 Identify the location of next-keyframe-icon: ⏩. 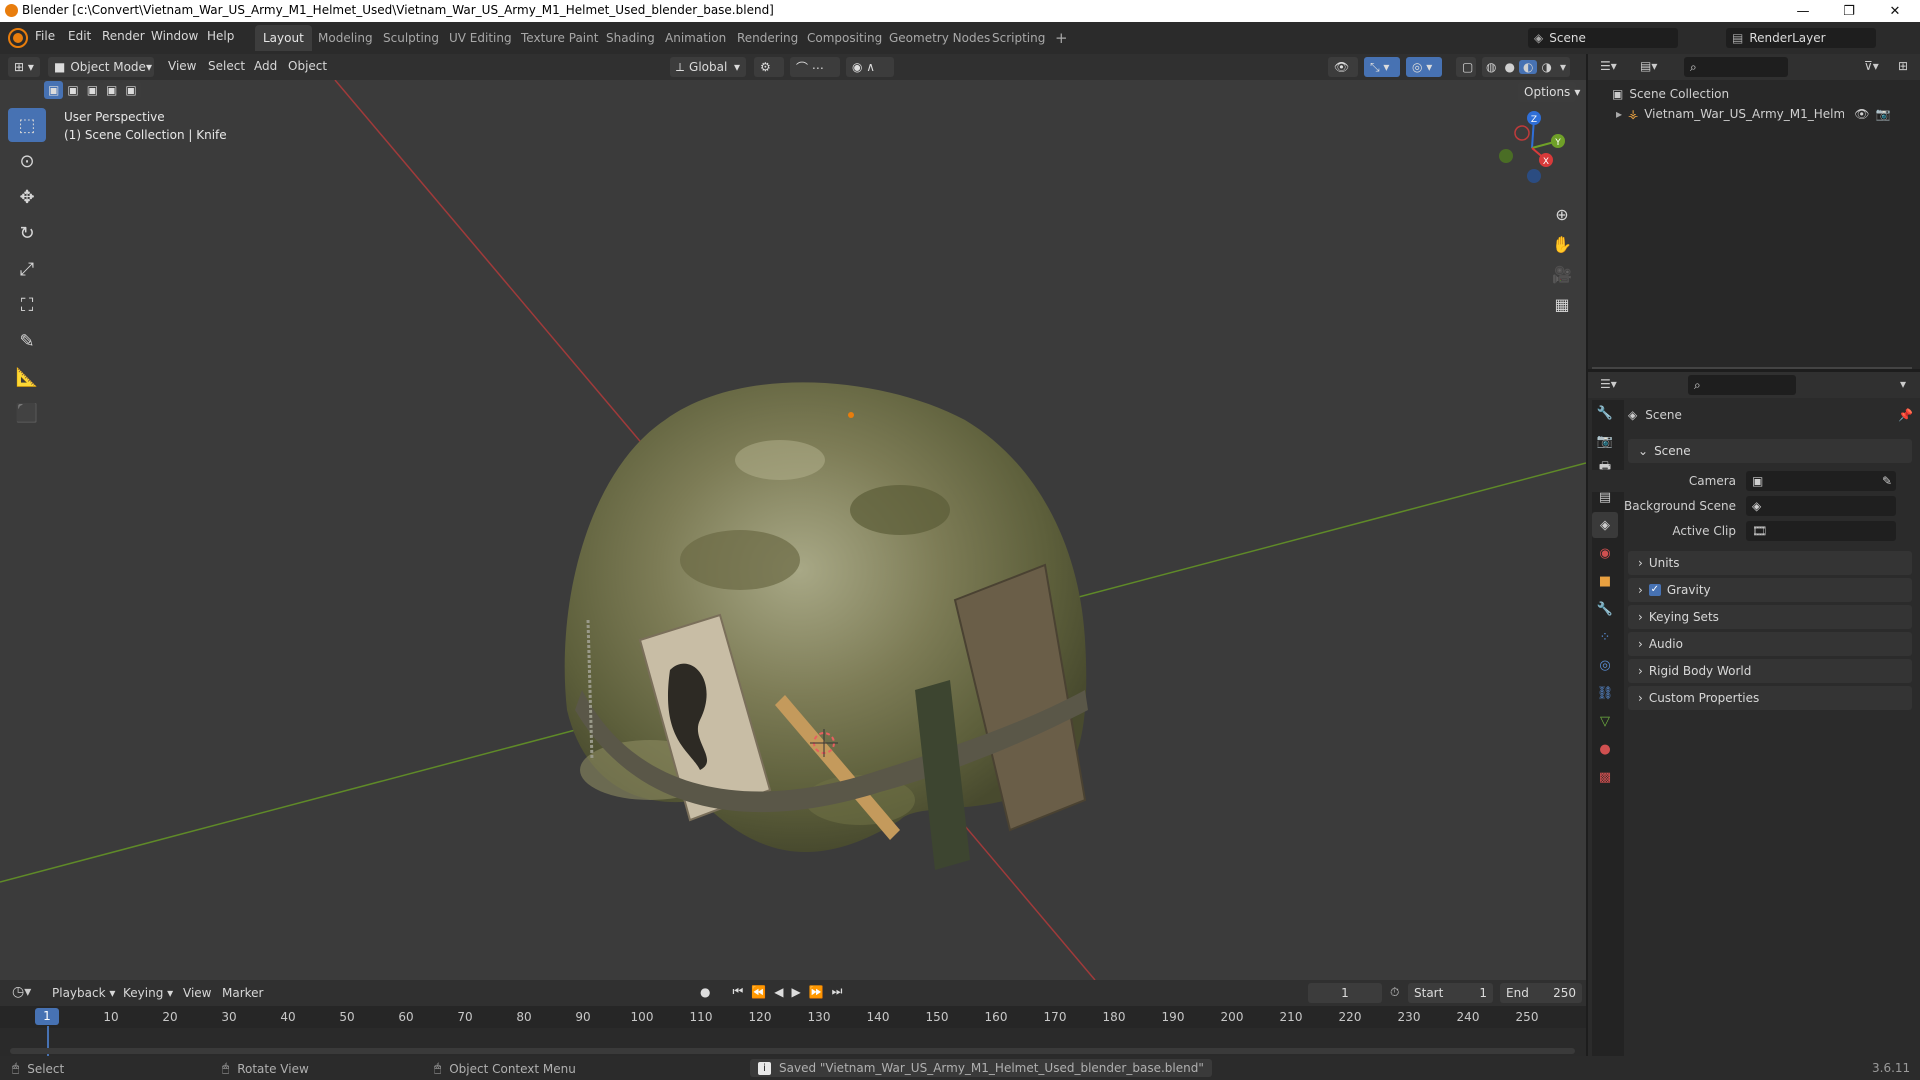
(816, 992).